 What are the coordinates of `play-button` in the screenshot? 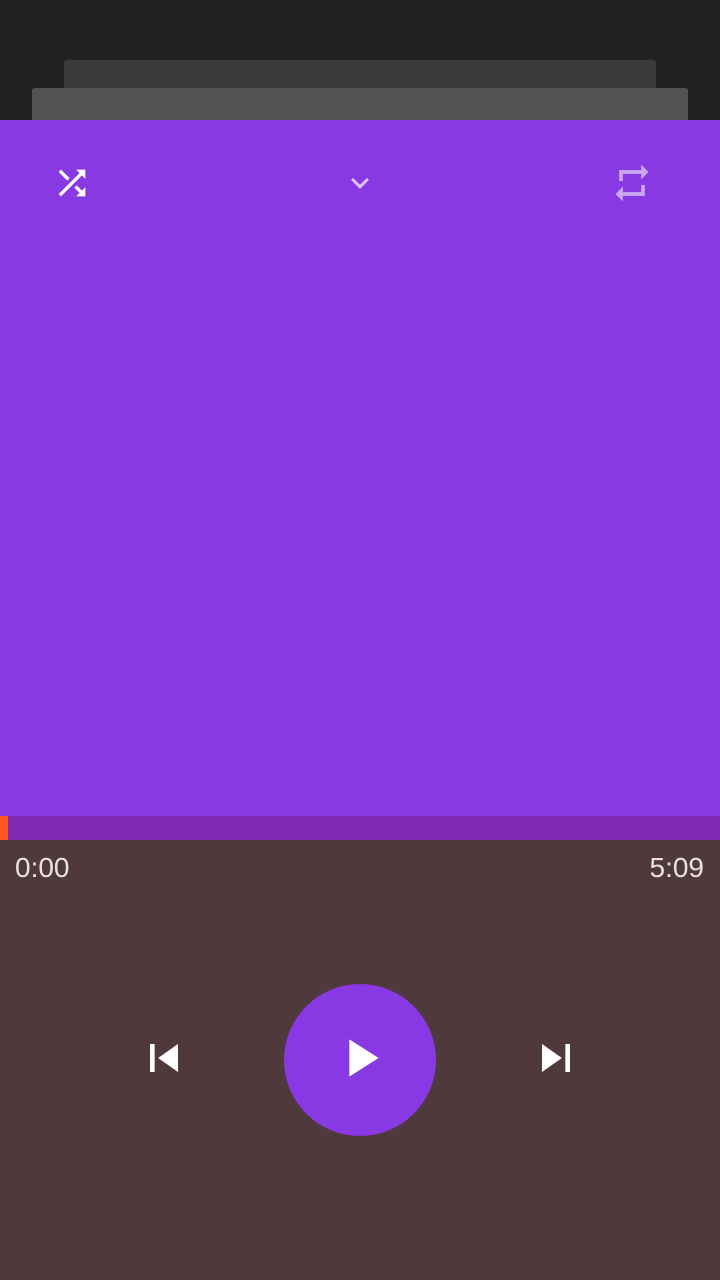 It's located at (360, 1060).